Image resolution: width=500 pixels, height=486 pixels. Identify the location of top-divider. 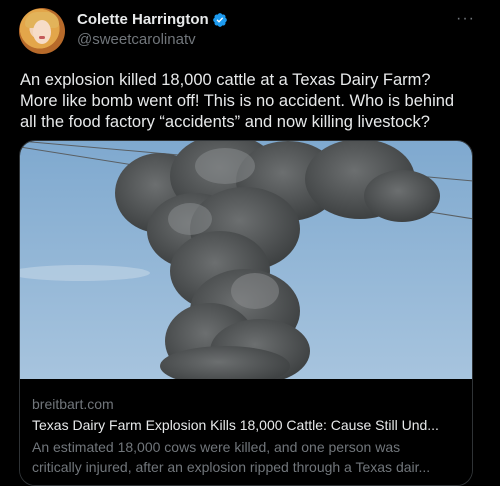
(250, 2).